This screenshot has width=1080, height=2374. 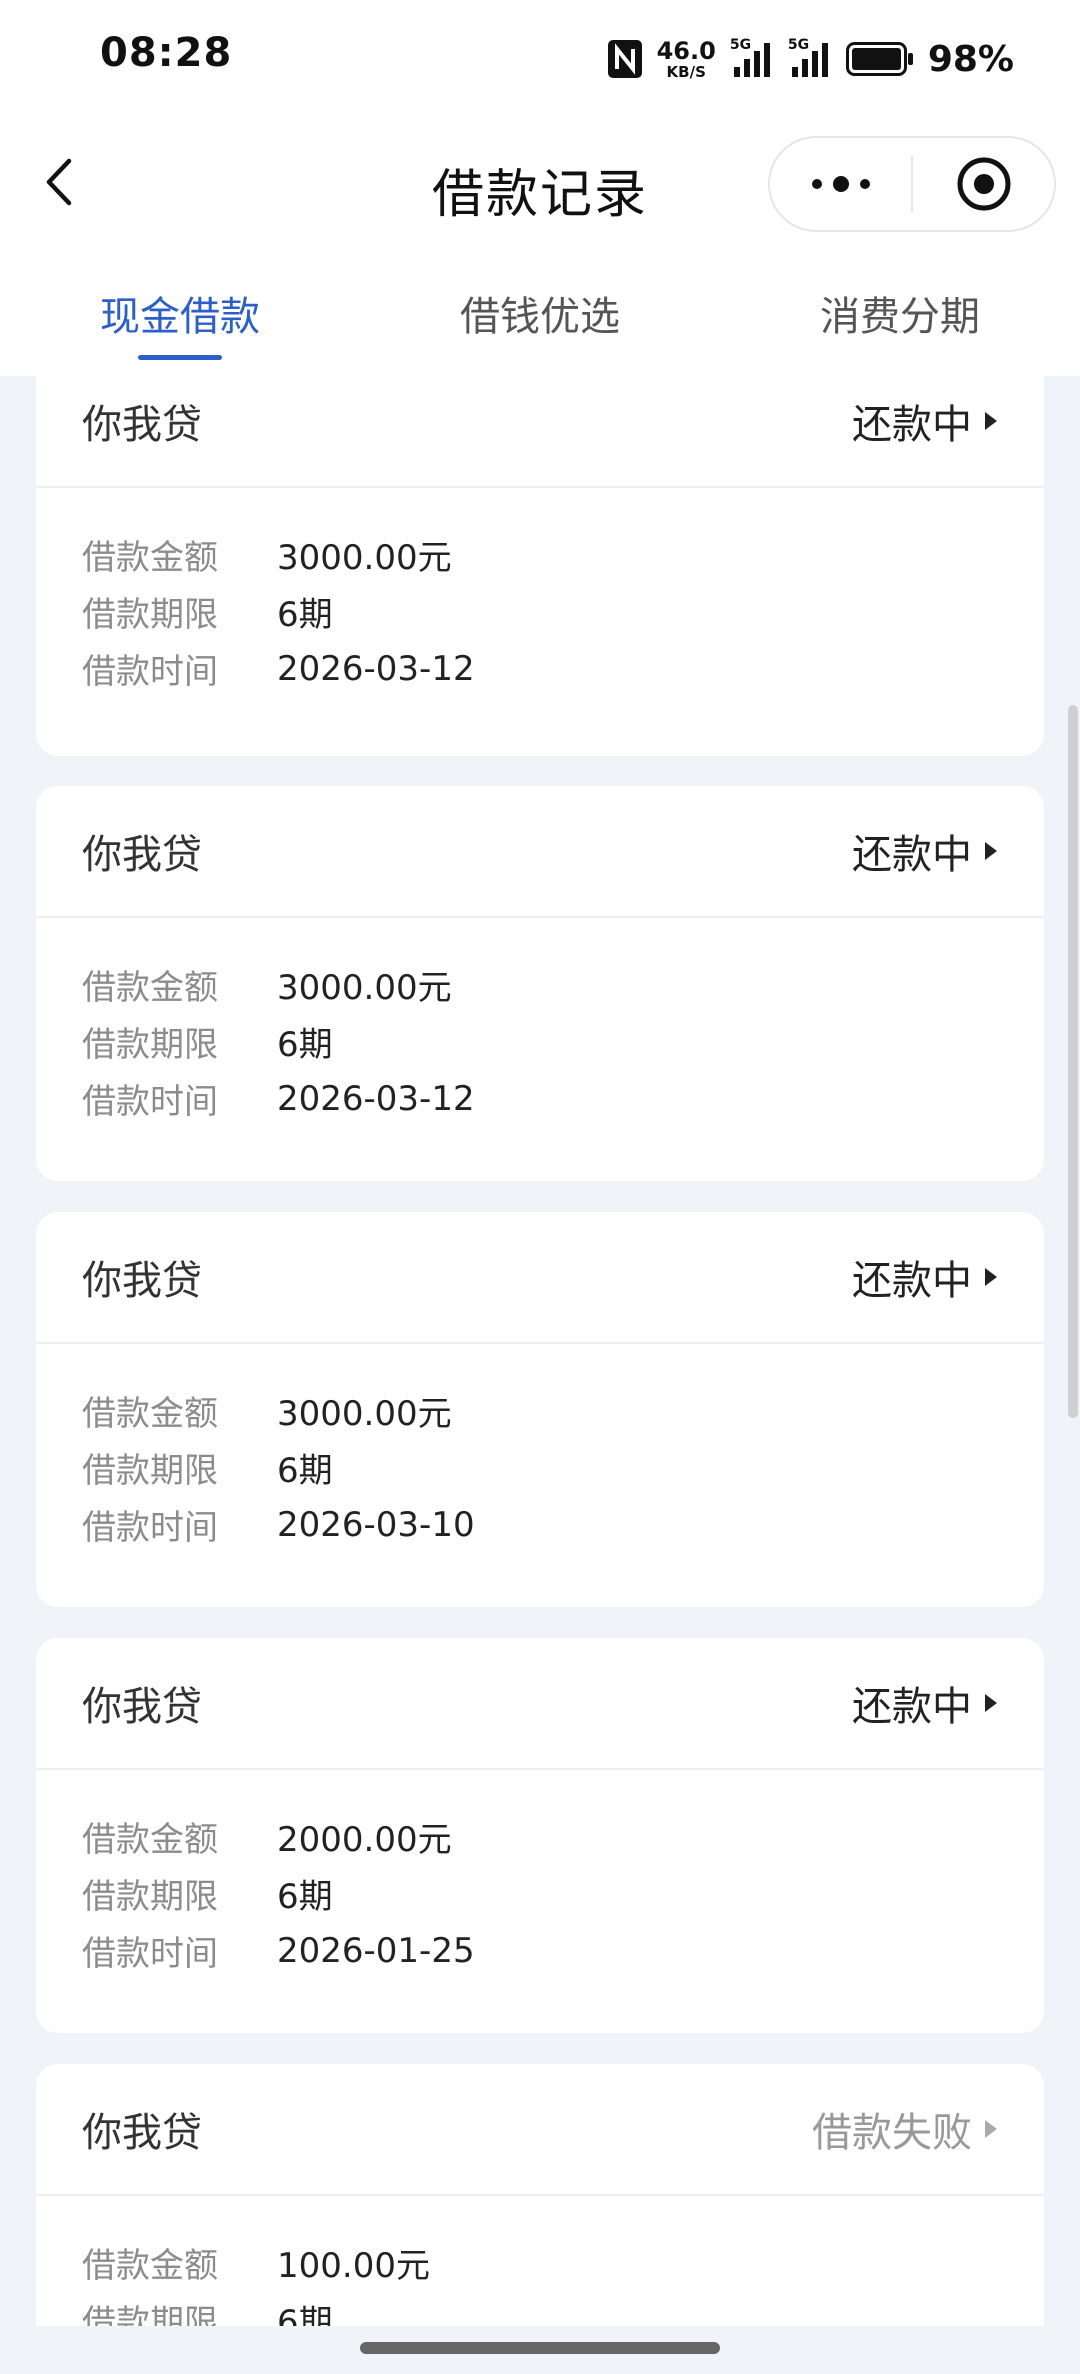 I want to click on detail-row-date: 借款时间 2026-03-10, so click(x=278, y=1526).